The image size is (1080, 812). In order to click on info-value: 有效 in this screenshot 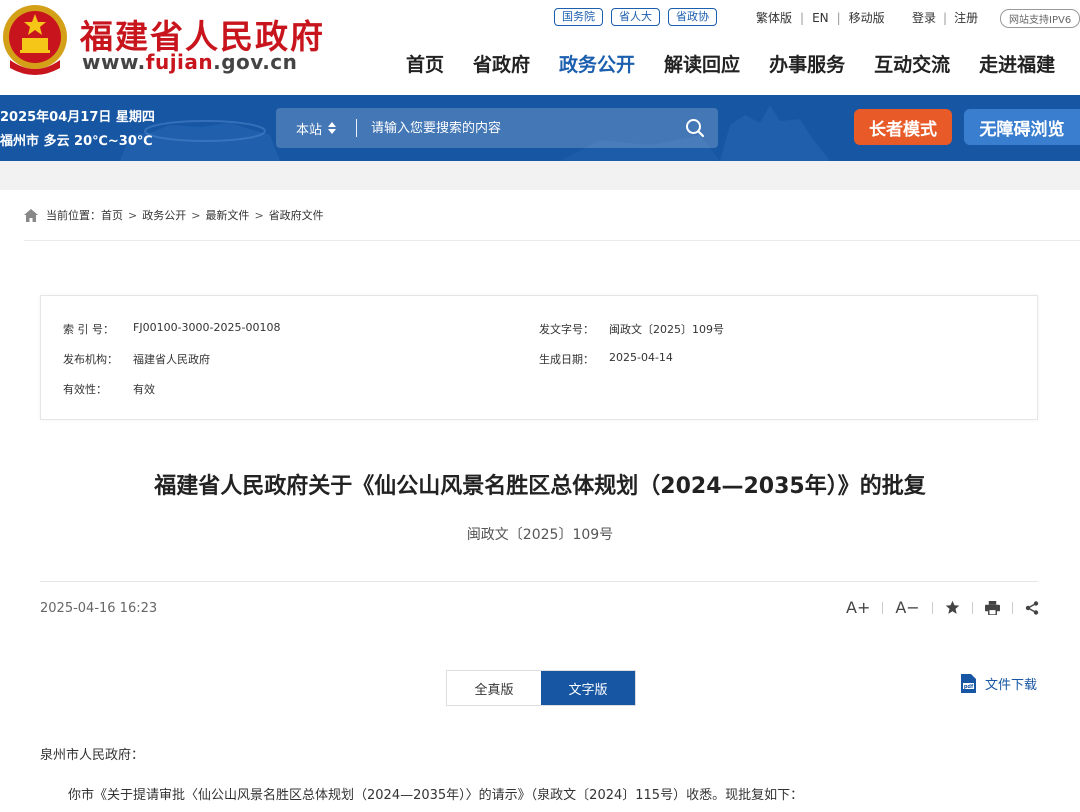, I will do `click(144, 389)`.